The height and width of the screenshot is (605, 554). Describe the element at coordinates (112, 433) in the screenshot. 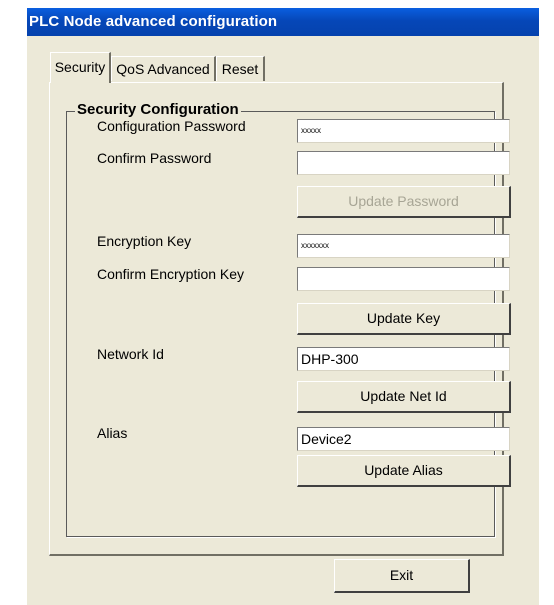

I see `alias-label: Alias` at that location.